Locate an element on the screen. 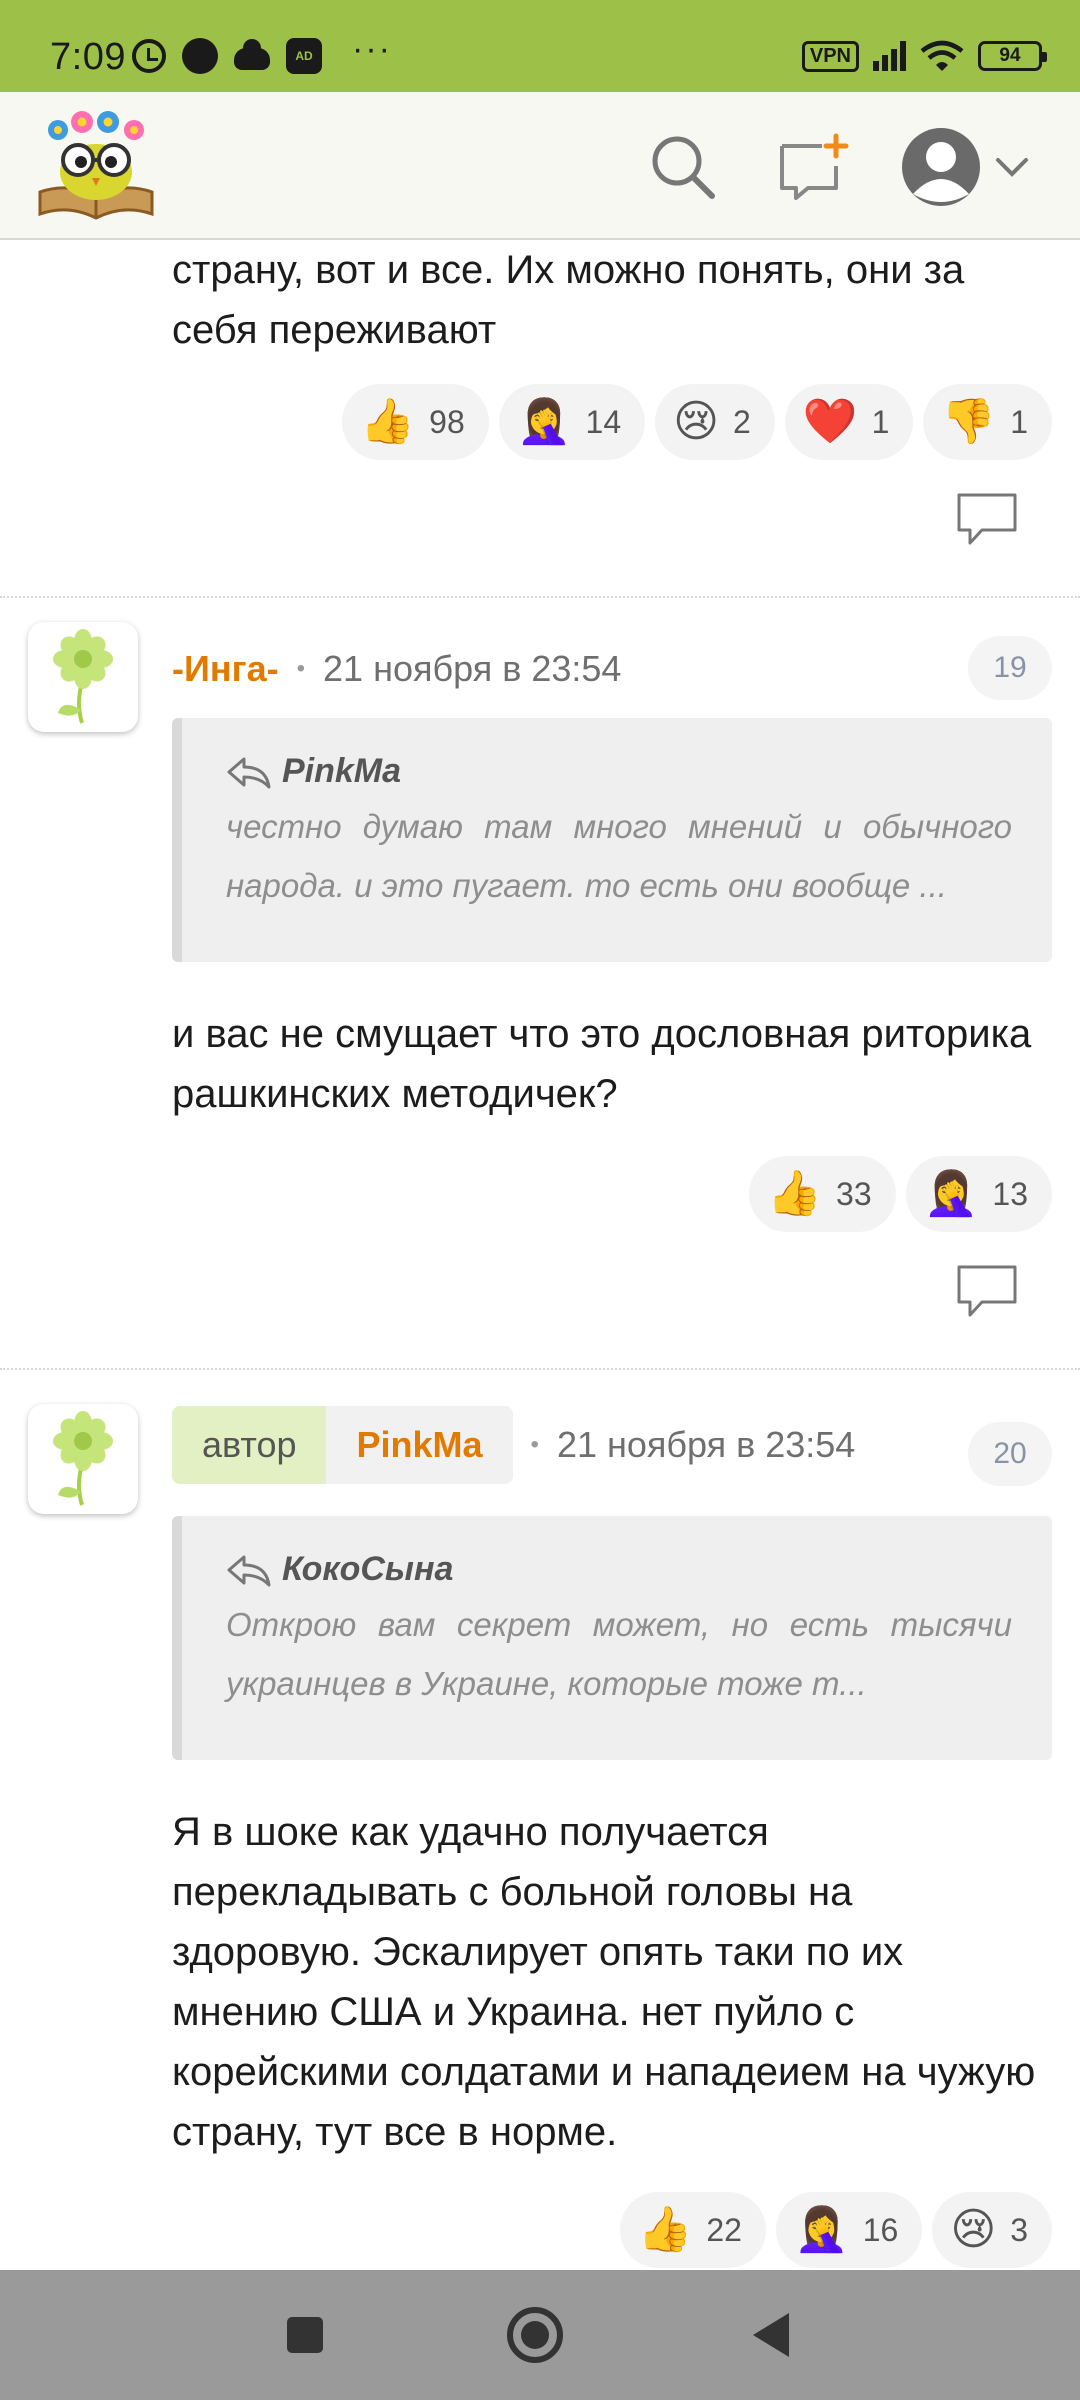  search-button is located at coordinates (683, 167).